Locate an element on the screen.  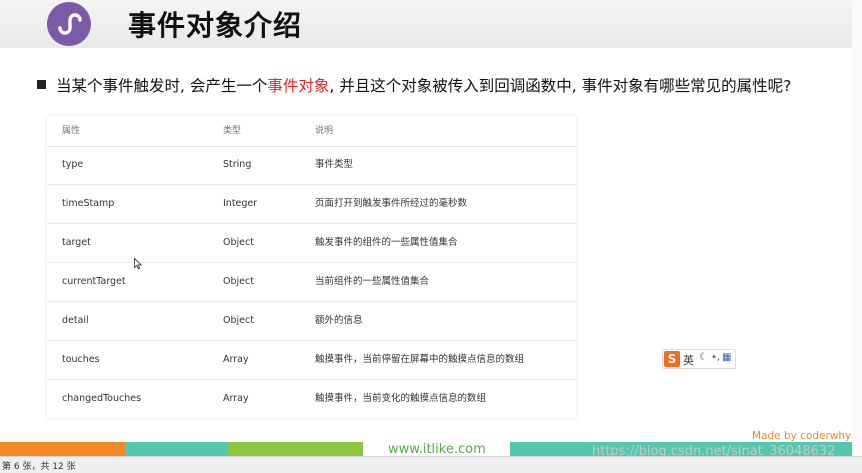
table-row: changedTouches Array 触摸事件，当前变化的触摸点信息的数组 is located at coordinates (311, 399).